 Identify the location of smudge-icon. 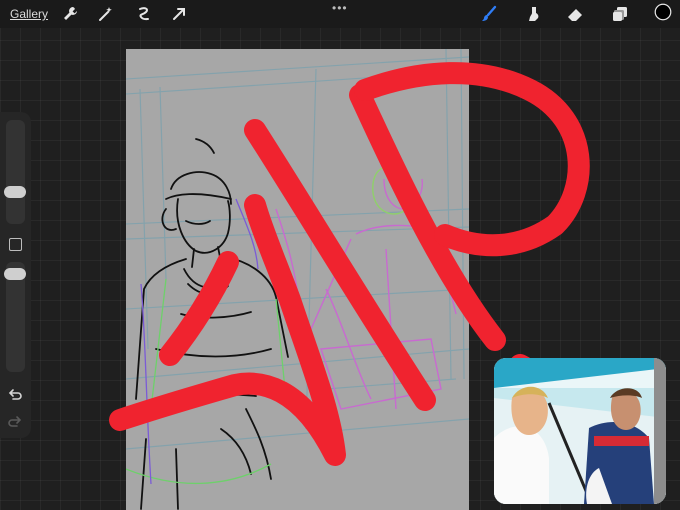
(533, 14).